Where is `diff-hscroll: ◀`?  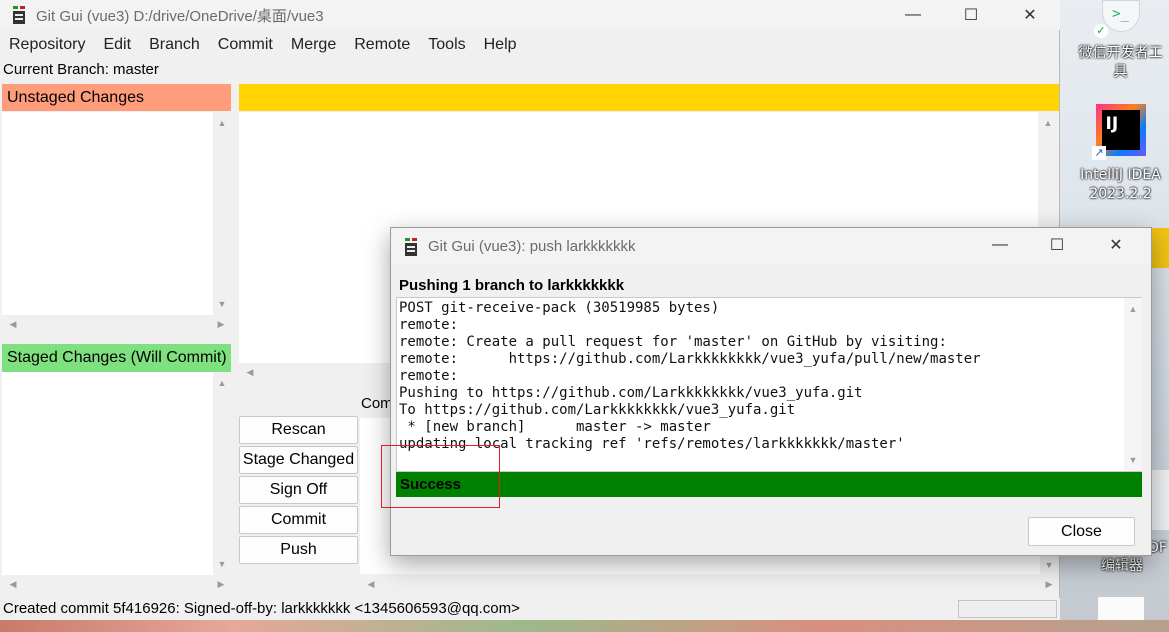
diff-hscroll: ◀ is located at coordinates (315, 372).